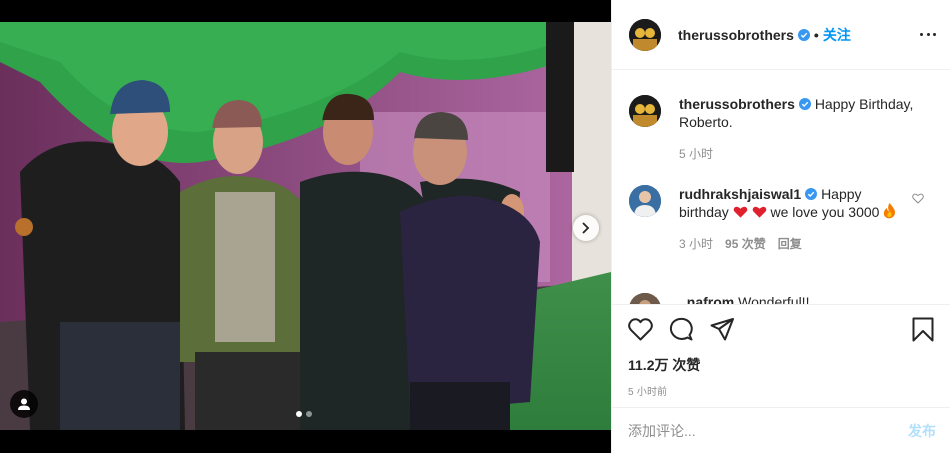  I want to click on caption-time: 5 小时, so click(696, 154).